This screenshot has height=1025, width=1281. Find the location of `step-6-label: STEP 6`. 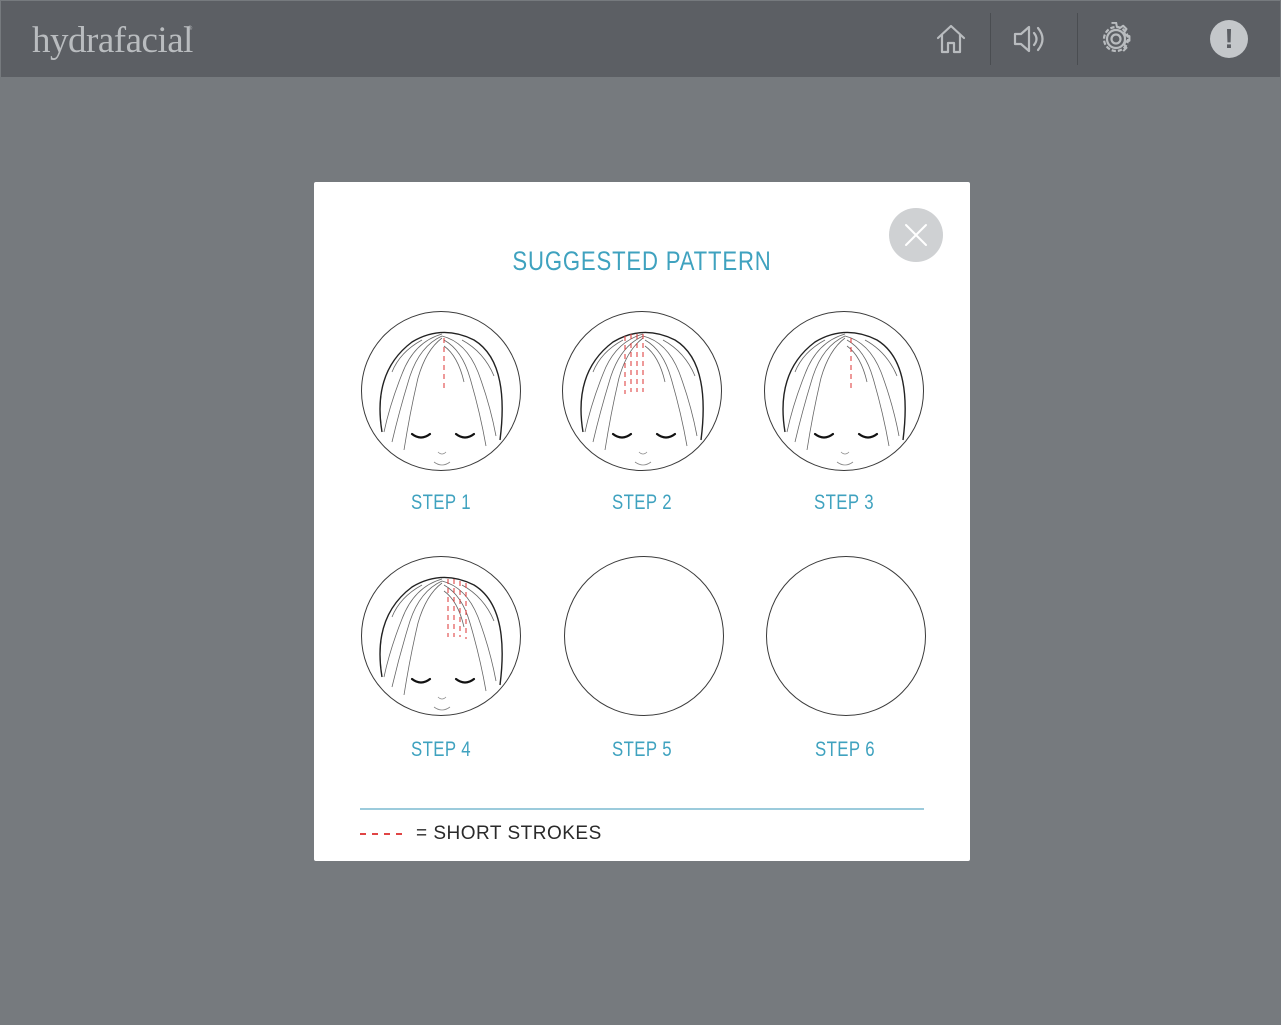

step-6-label: STEP 6 is located at coordinates (845, 749).